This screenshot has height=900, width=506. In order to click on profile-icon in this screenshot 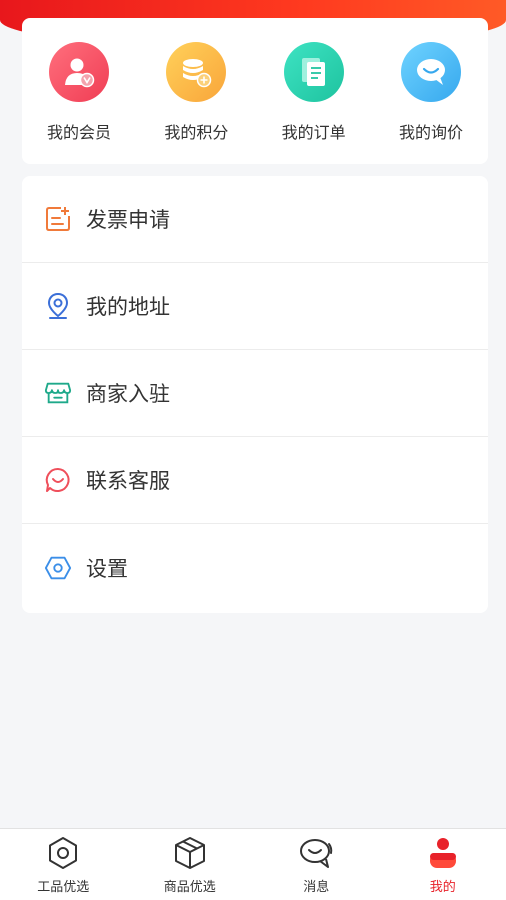, I will do `click(443, 853)`.